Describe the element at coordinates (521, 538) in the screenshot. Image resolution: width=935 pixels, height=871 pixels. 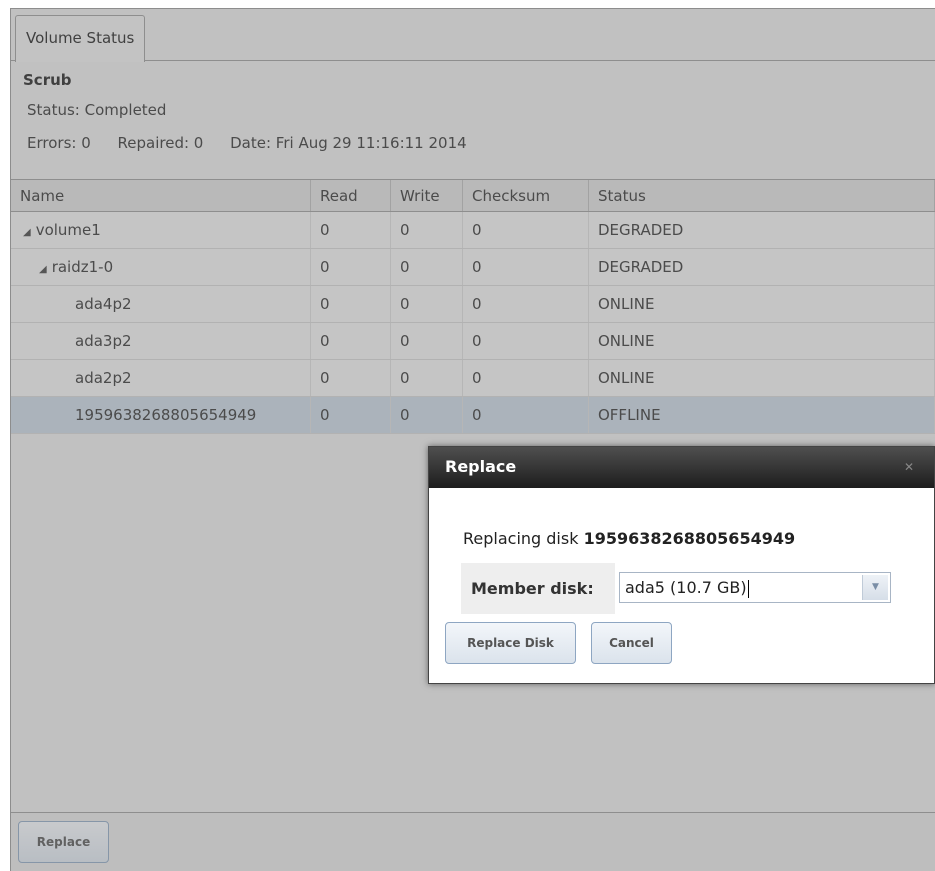
I see `replacing-prefix: Replacing disk` at that location.